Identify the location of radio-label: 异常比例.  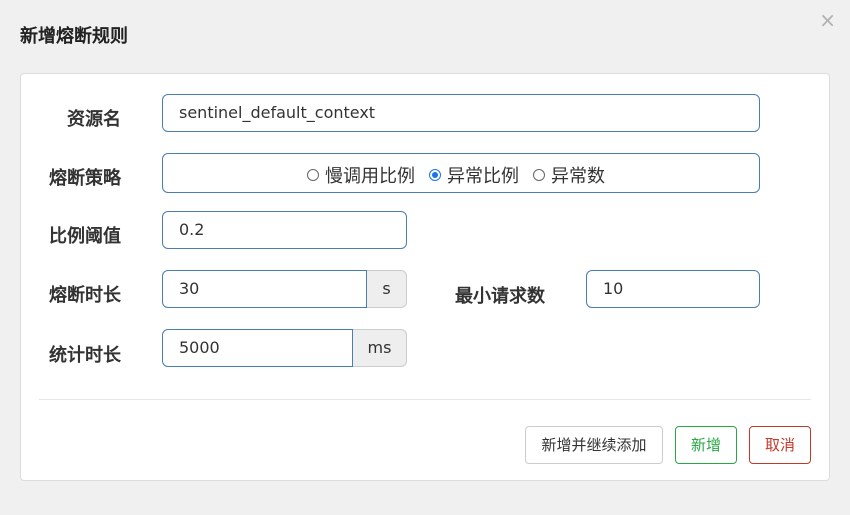
(483, 176).